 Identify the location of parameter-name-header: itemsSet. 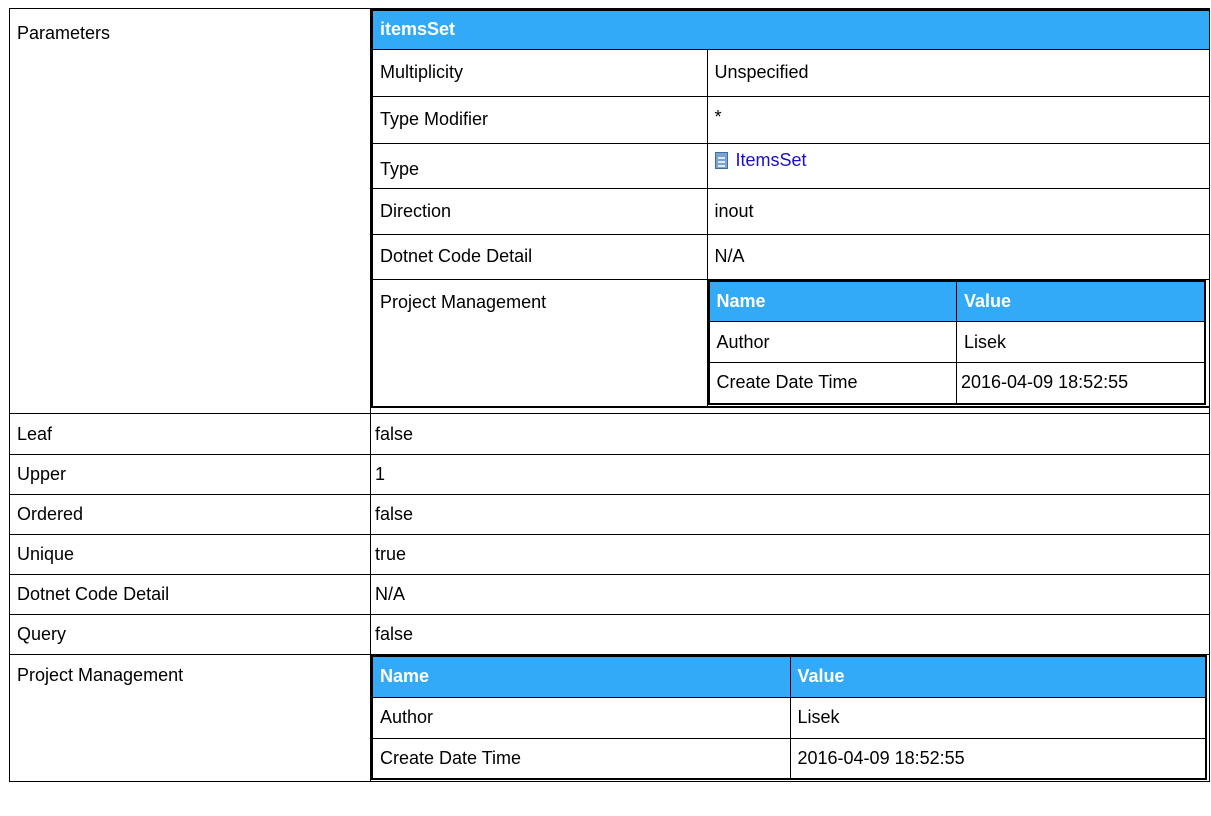
(790, 29).